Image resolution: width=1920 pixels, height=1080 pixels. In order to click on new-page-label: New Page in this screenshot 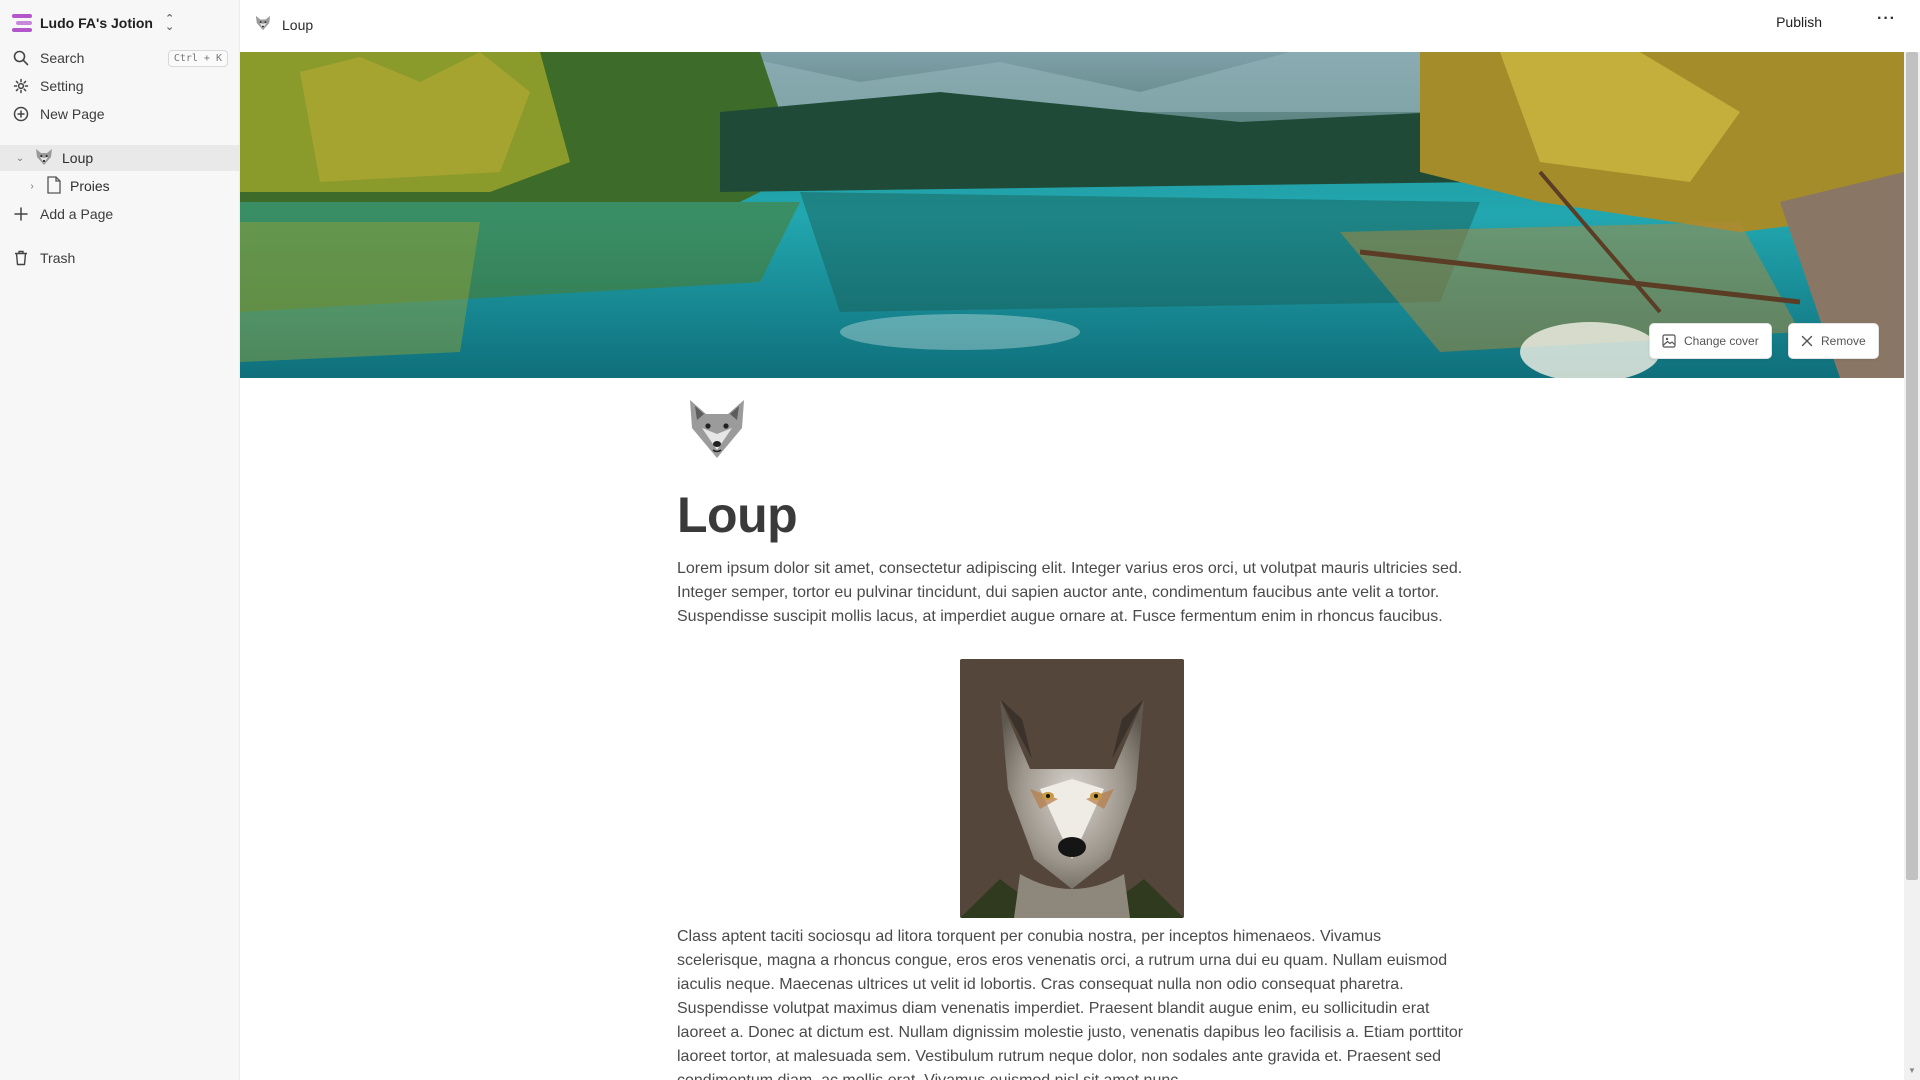, I will do `click(72, 114)`.